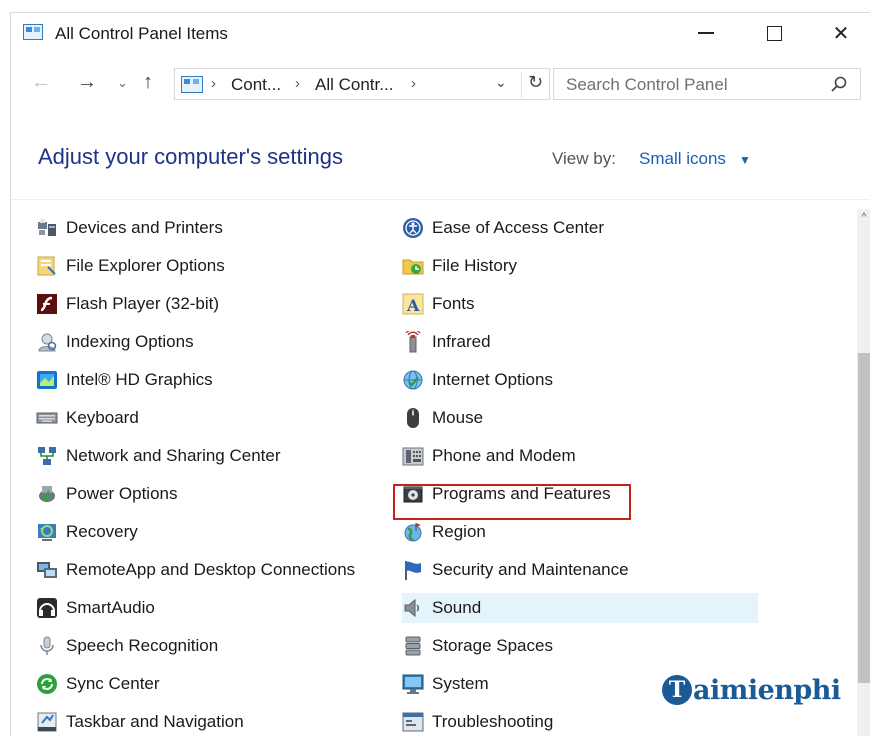 Image resolution: width=870 pixels, height=736 pixels. I want to click on recovery-icon, so click(47, 532).